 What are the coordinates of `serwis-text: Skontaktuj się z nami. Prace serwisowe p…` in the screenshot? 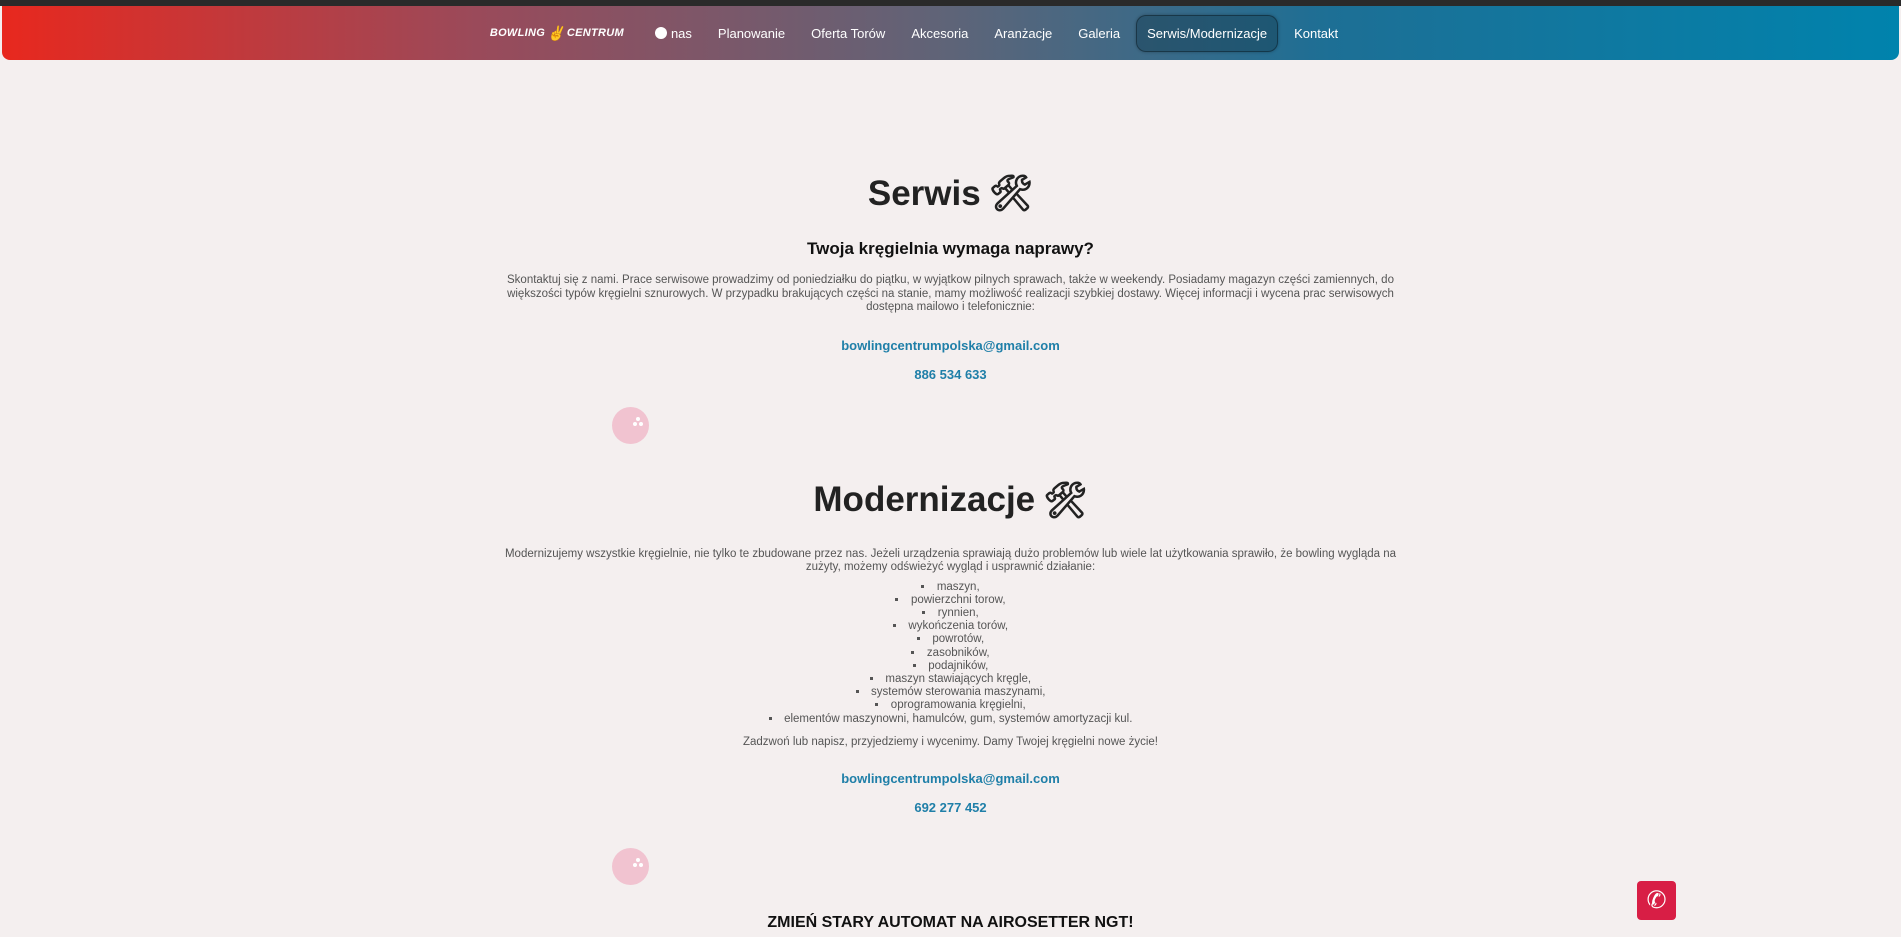 It's located at (950, 293).